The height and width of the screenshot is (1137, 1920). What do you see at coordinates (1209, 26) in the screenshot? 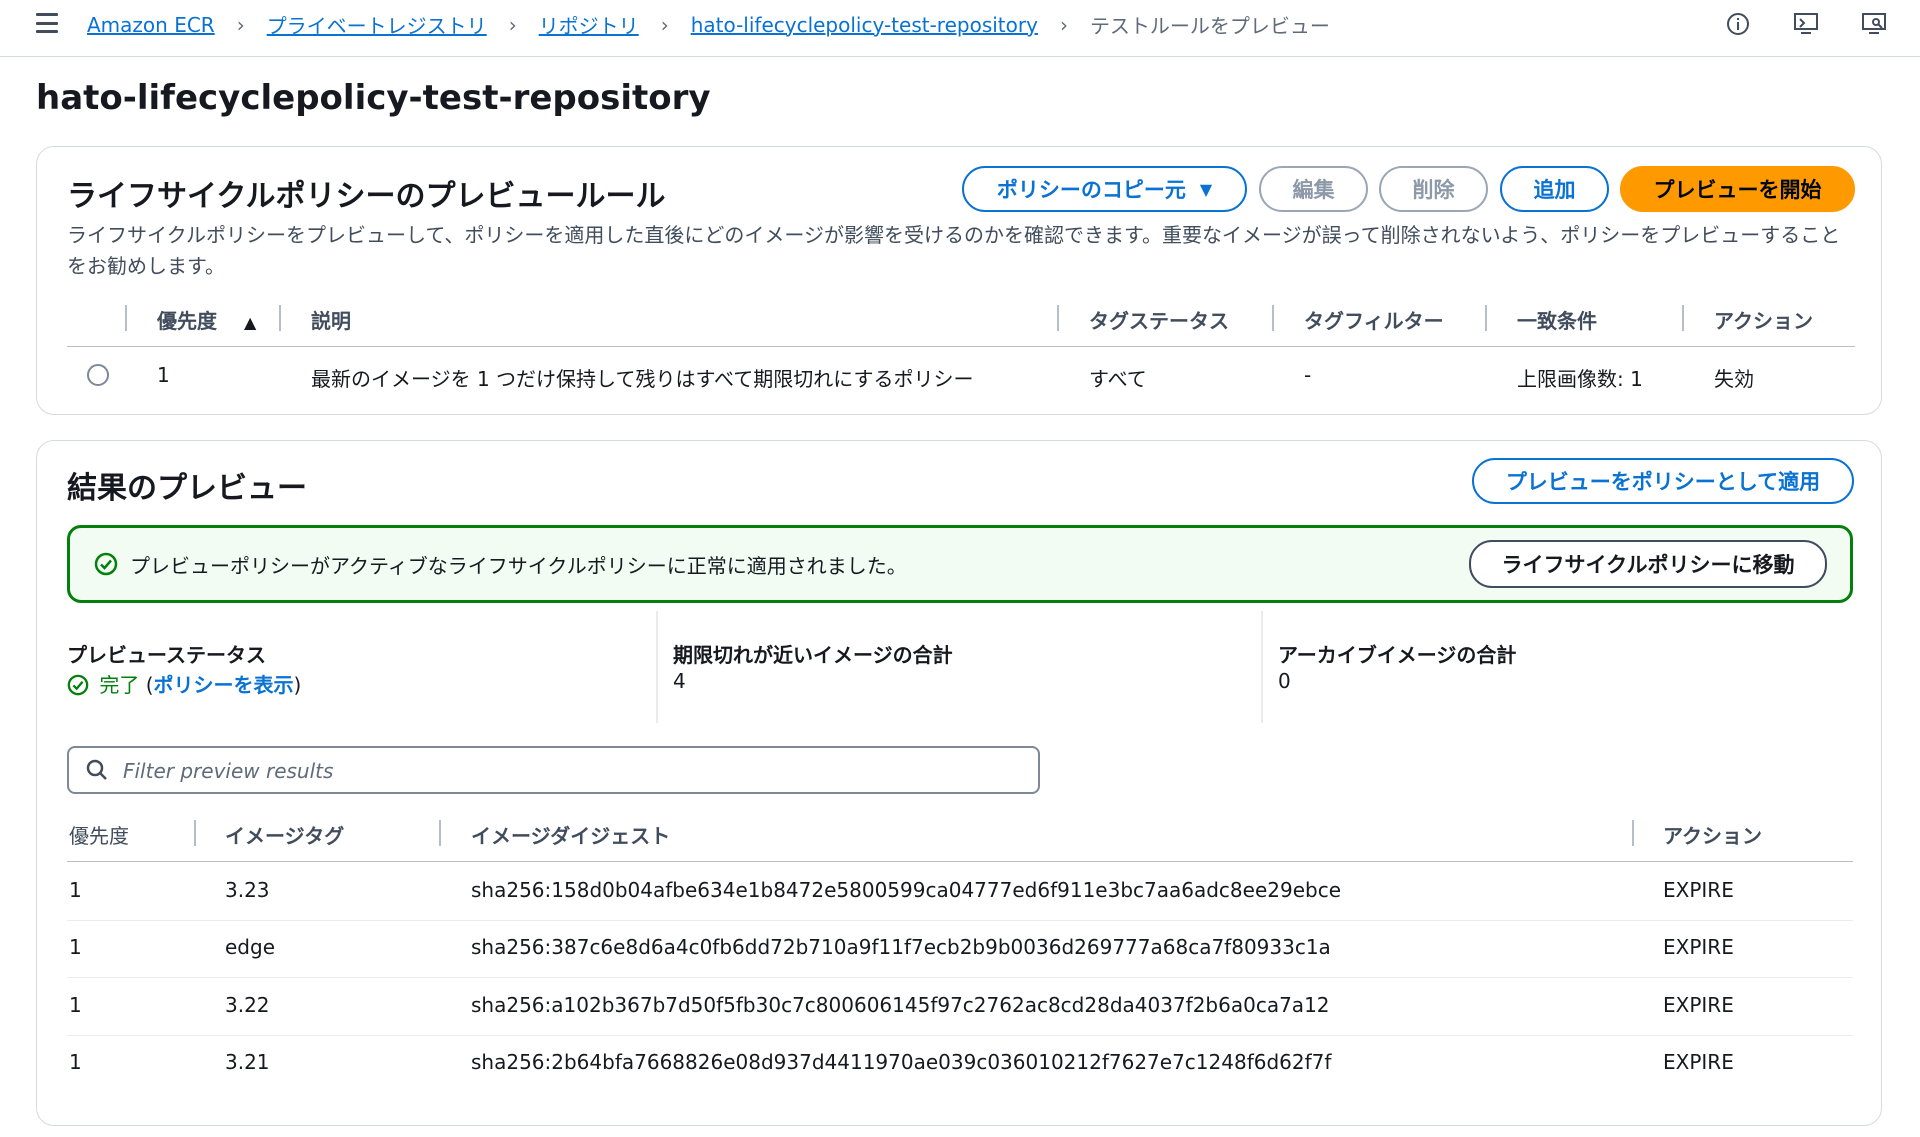
I see `breadcrumb-current: テストルールをプレビュー` at bounding box center [1209, 26].